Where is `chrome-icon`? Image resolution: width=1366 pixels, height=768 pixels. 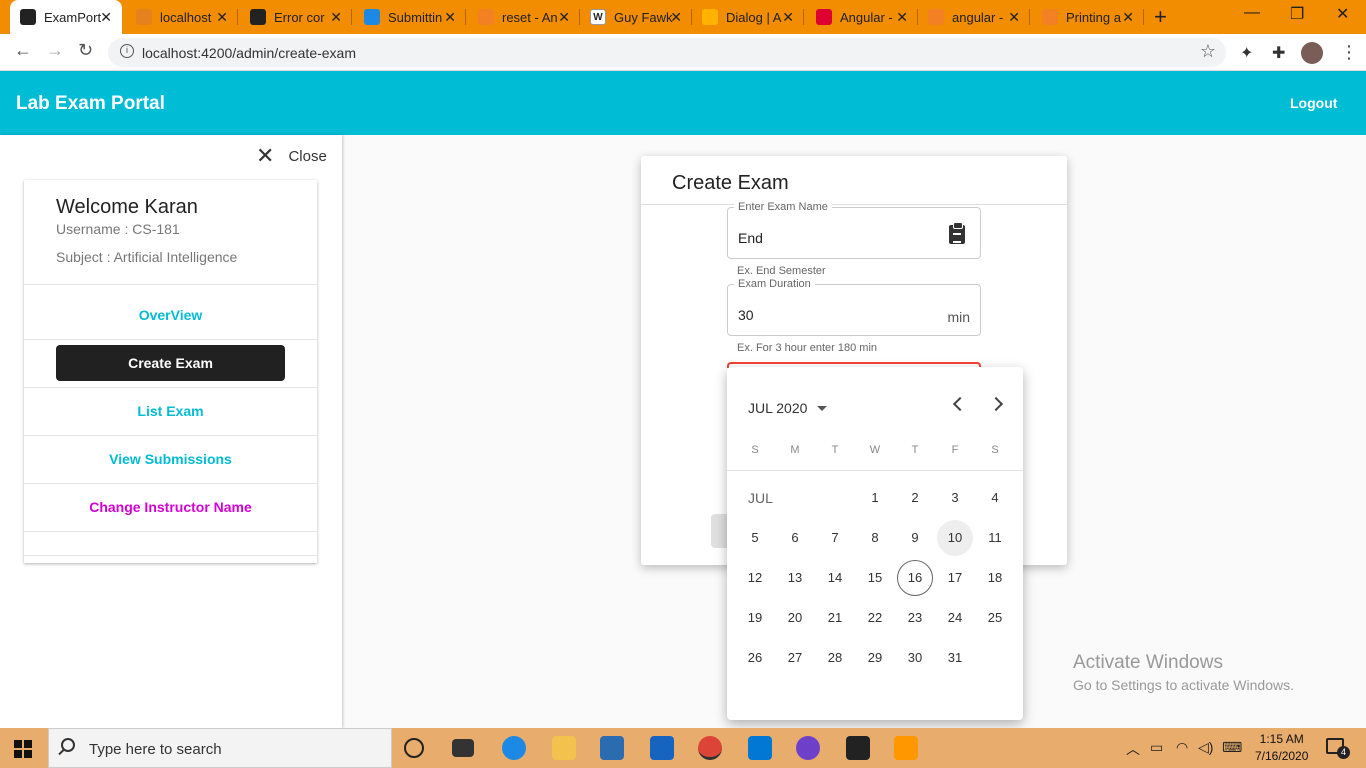 chrome-icon is located at coordinates (710, 748).